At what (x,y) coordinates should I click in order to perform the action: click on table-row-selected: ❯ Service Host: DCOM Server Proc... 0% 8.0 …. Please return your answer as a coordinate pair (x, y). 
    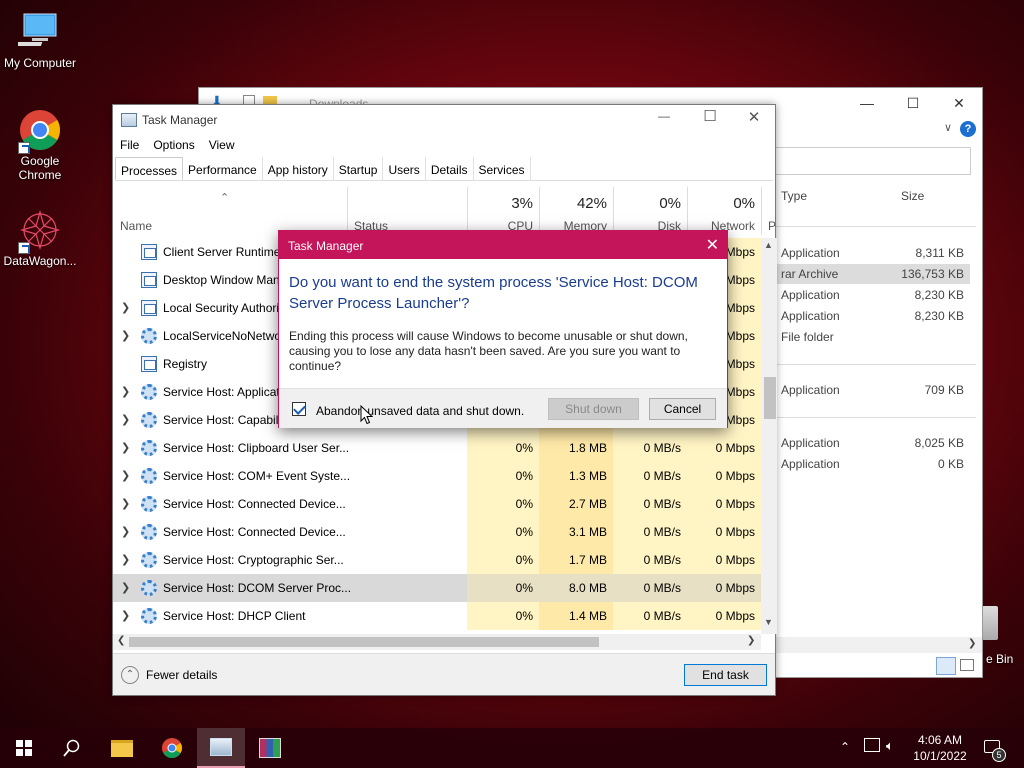
    Looking at the image, I should click on (437, 588).